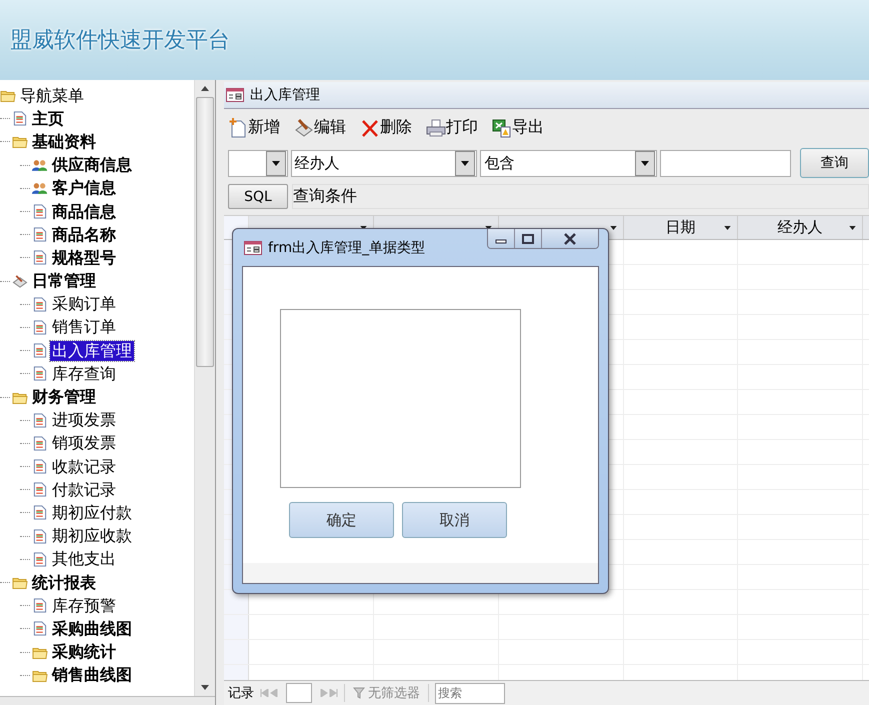  Describe the element at coordinates (64, 397) in the screenshot. I see `tree-item: 财务管理` at that location.